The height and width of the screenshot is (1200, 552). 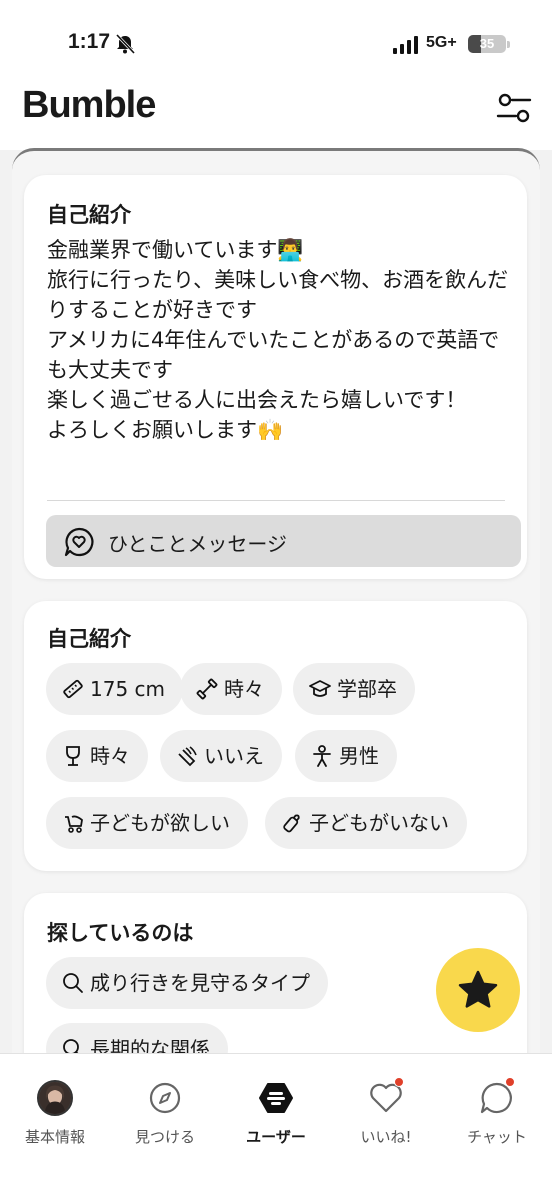 What do you see at coordinates (386, 1104) in the screenshot?
I see `tab-likes: いいね!` at bounding box center [386, 1104].